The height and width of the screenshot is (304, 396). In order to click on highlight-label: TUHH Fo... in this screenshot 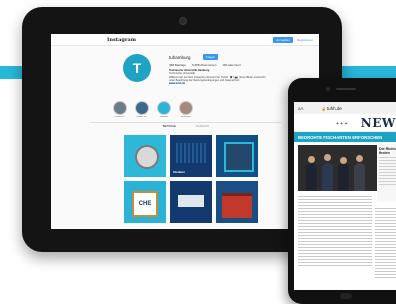, I will do `click(120, 117)`.